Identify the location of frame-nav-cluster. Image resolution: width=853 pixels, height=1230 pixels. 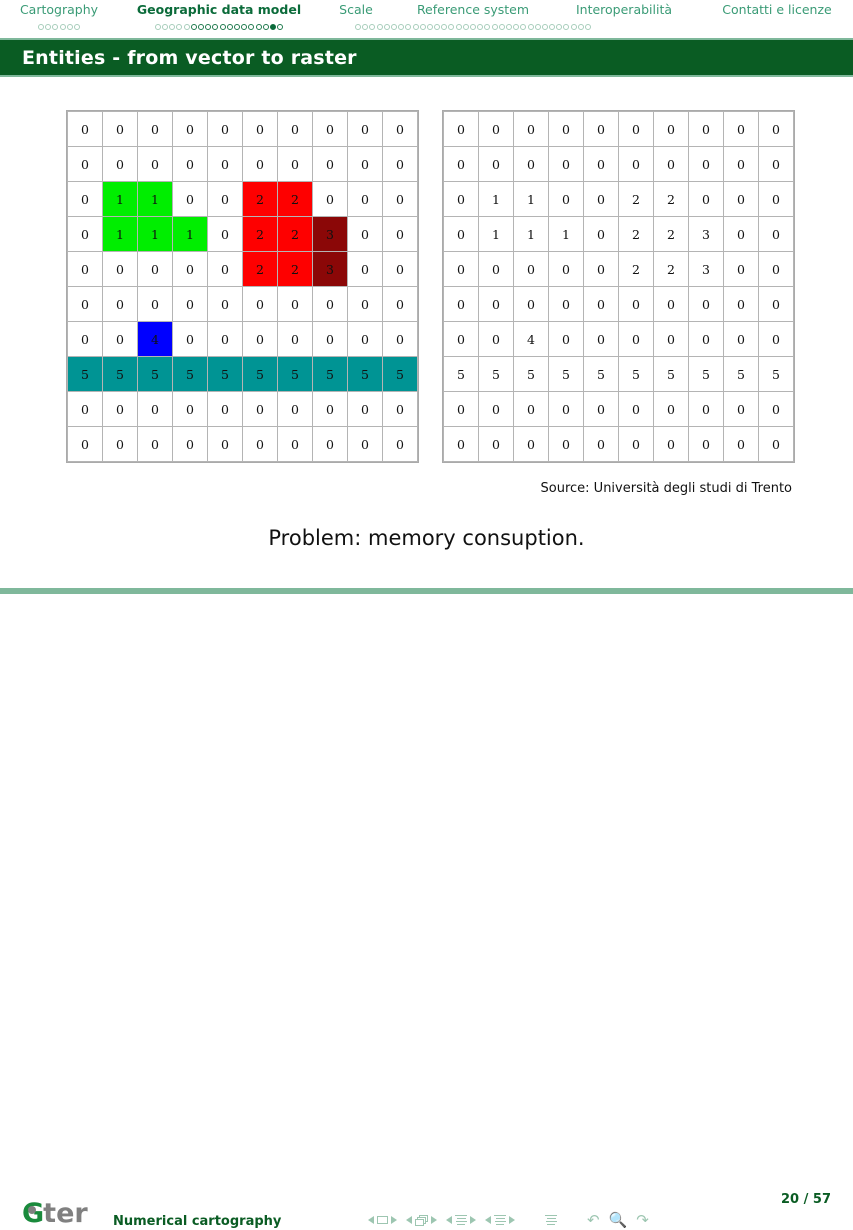
(421, 1220).